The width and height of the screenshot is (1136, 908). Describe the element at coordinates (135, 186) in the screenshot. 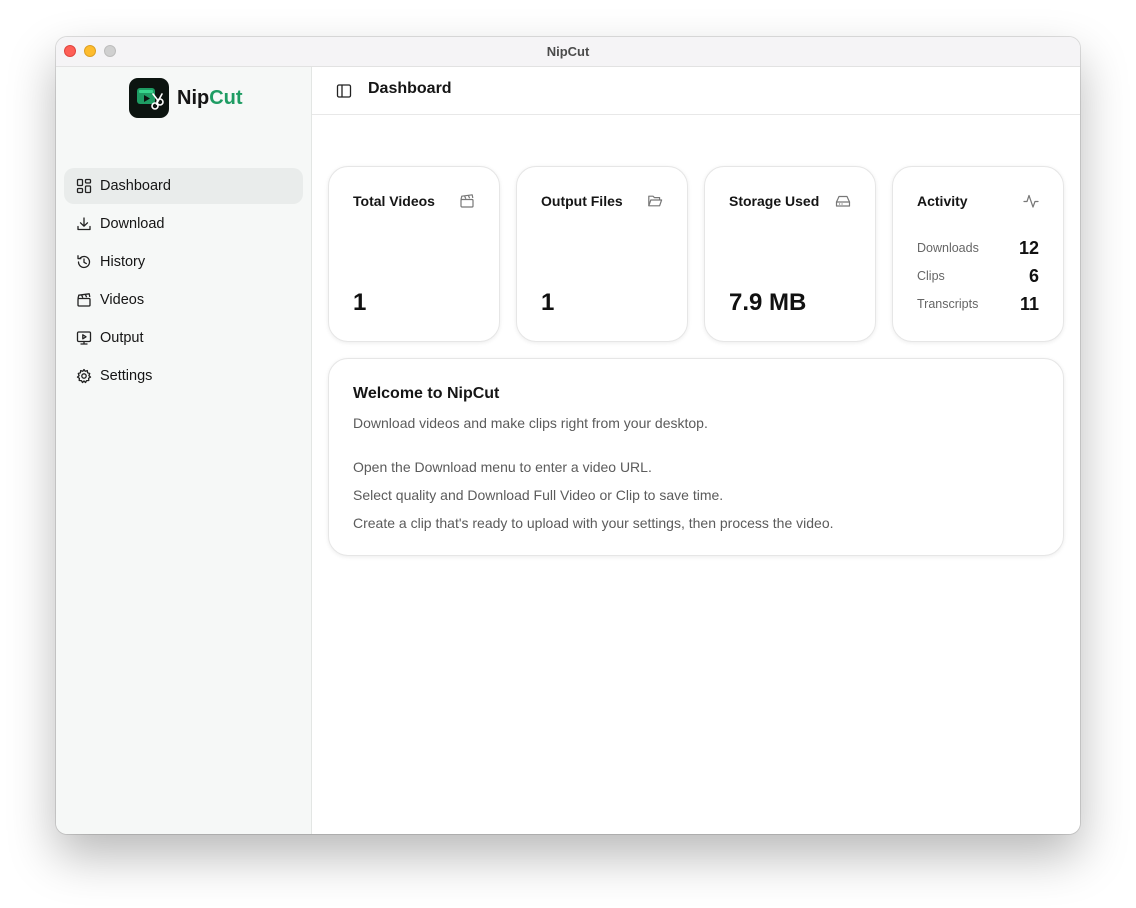

I see `sidebar-item-label: Dashboard` at that location.